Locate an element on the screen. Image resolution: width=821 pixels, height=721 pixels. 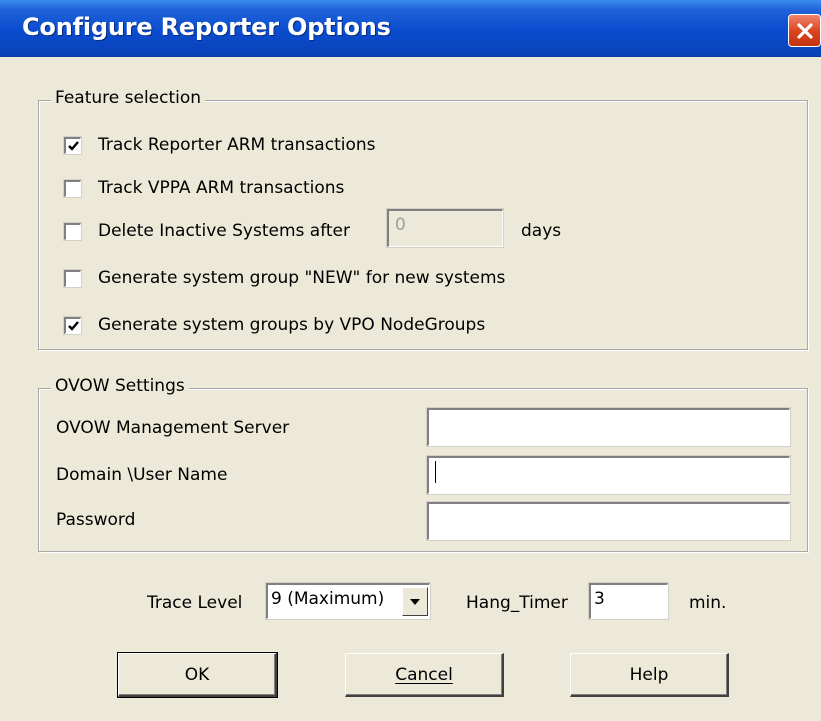
track-reporter-arm-label: Track Reporter ARM transactions is located at coordinates (237, 145).